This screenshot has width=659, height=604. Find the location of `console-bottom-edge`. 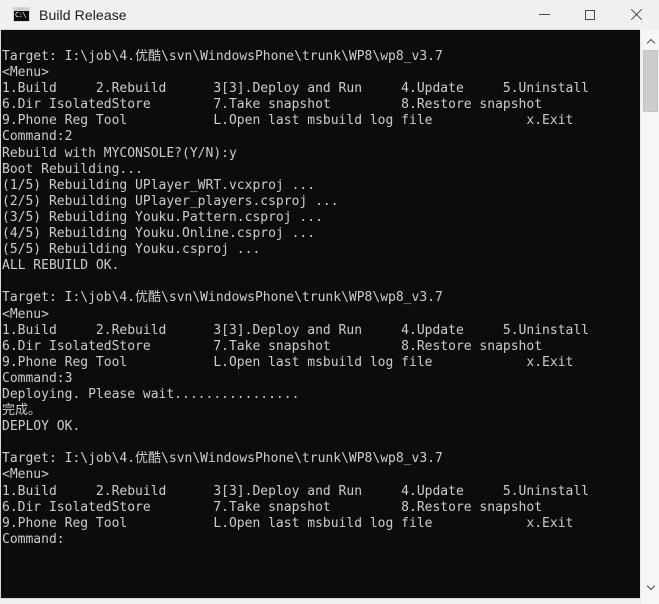

console-bottom-edge is located at coordinates (320, 601).